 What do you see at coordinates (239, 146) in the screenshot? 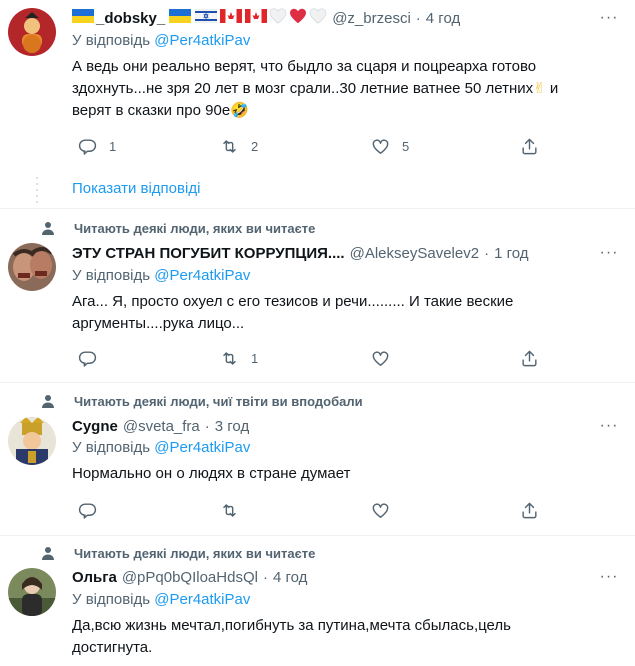
I see `retweet-button: 2` at bounding box center [239, 146].